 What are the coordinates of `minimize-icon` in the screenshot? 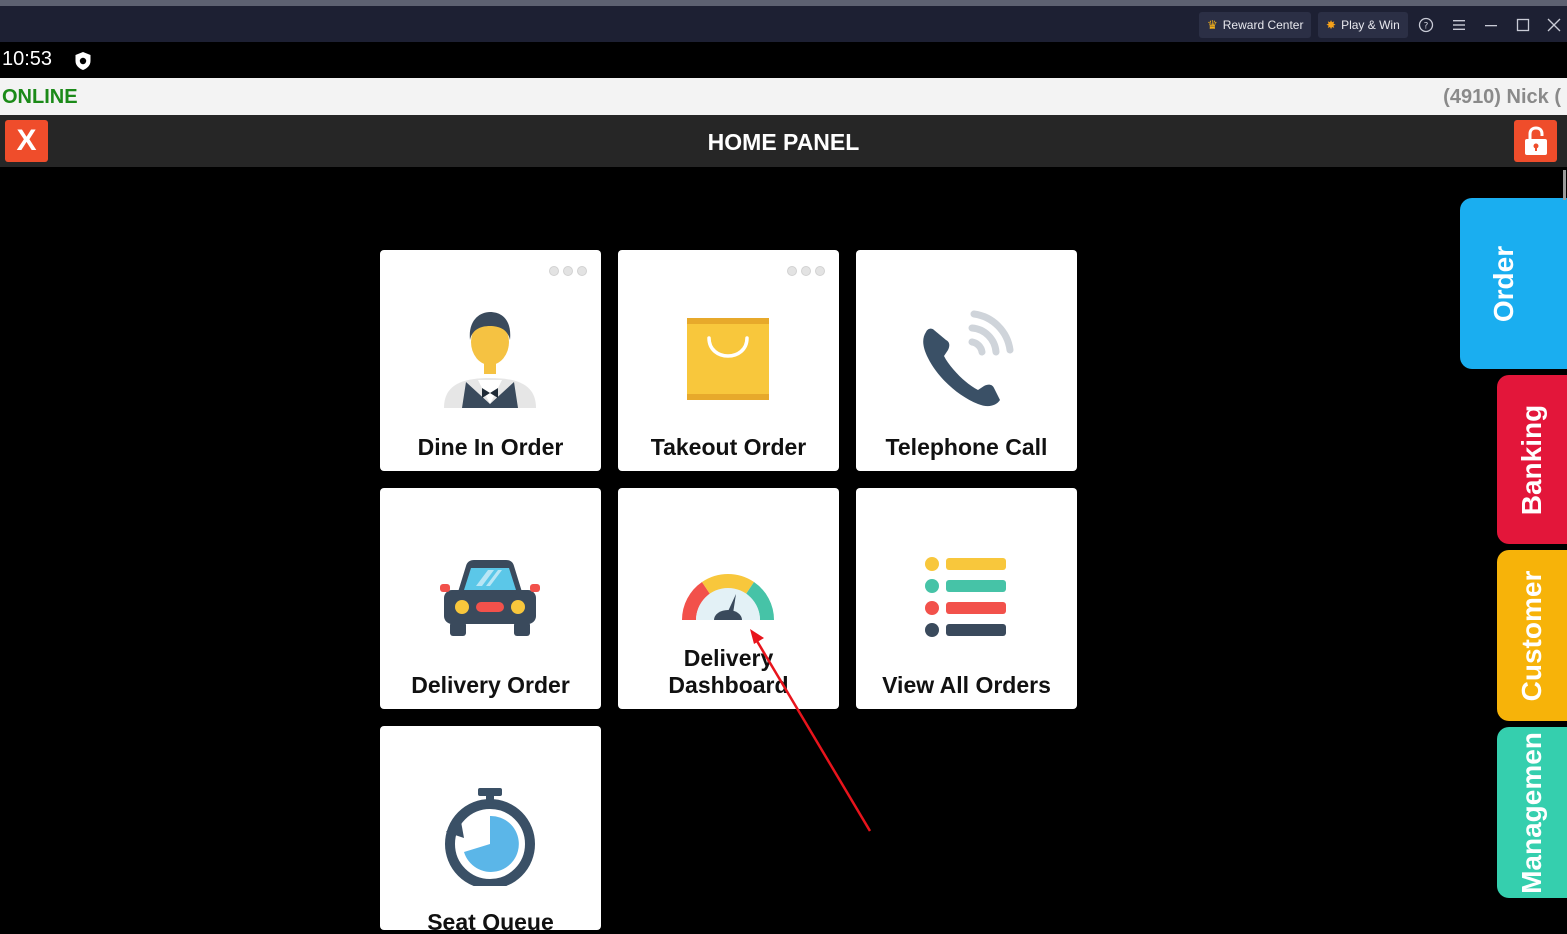 It's located at (1491, 25).